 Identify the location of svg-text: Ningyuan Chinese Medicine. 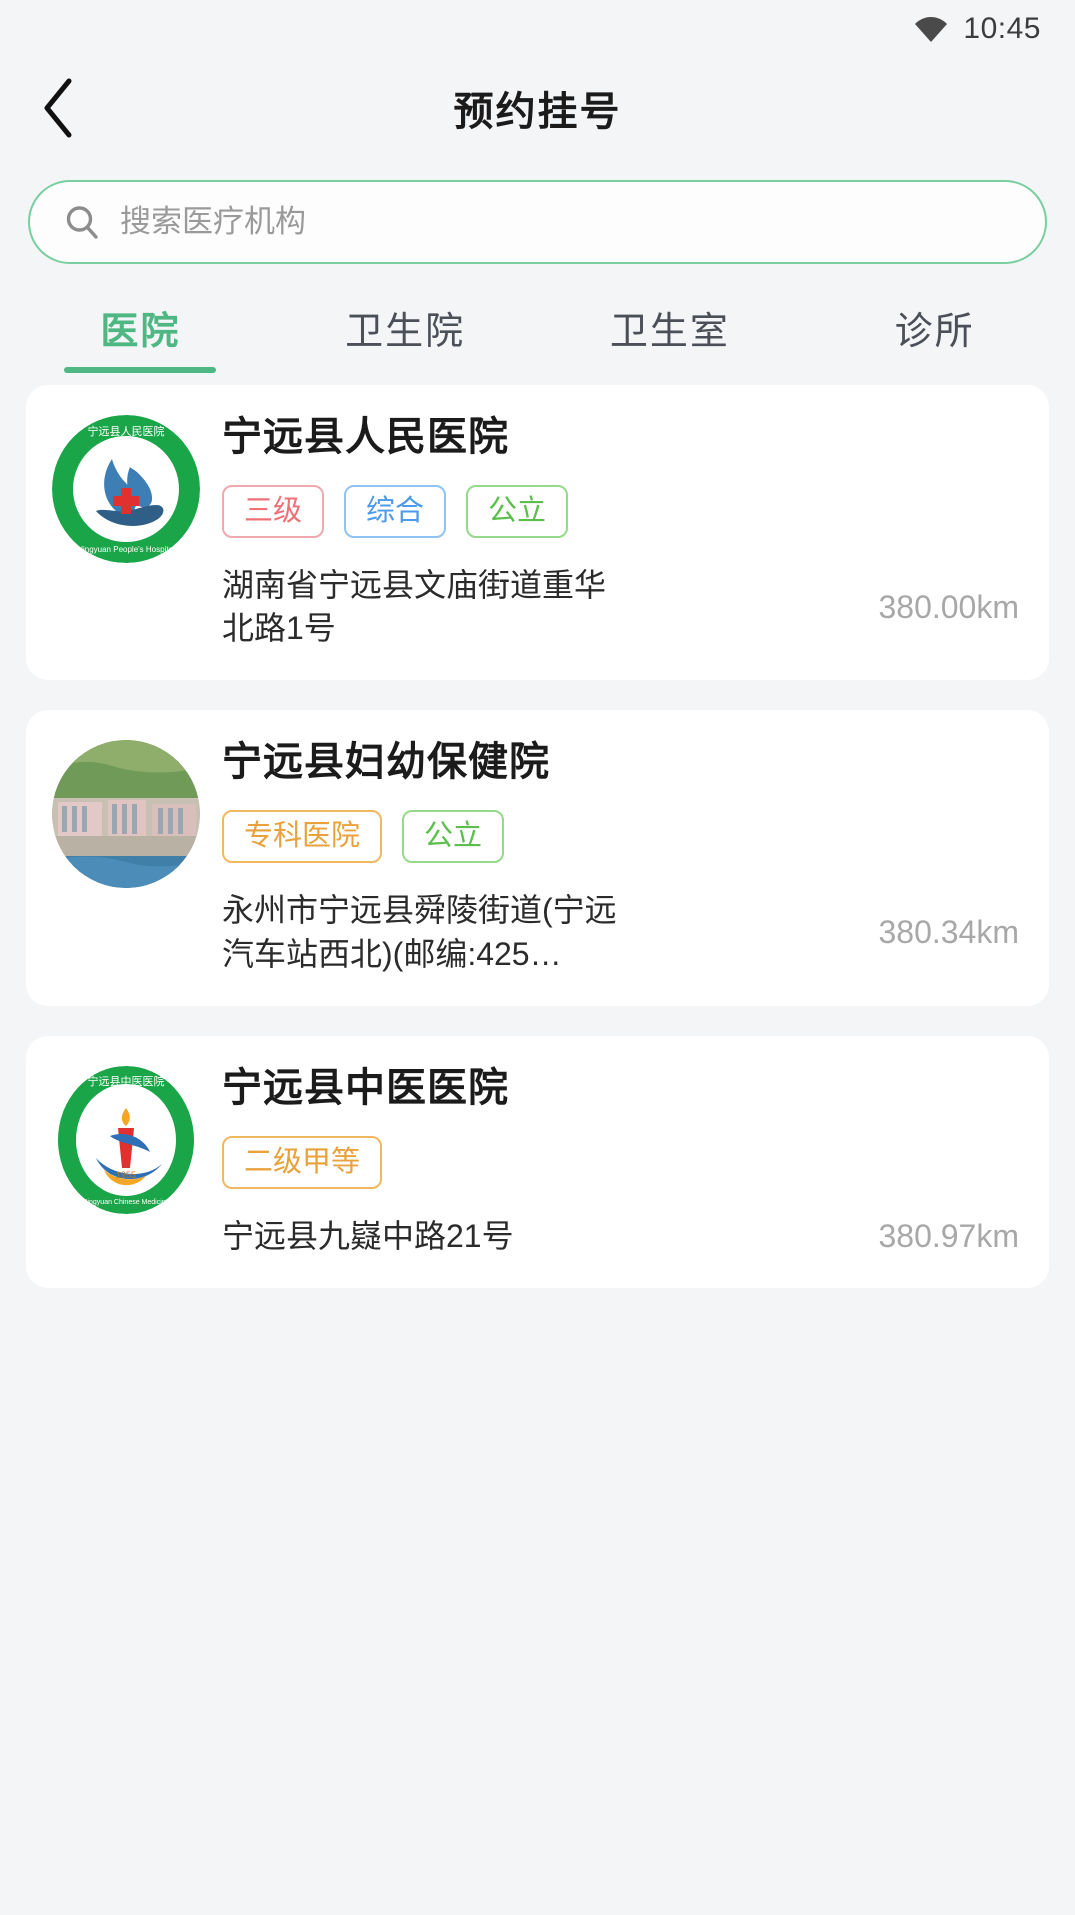
(125, 1202).